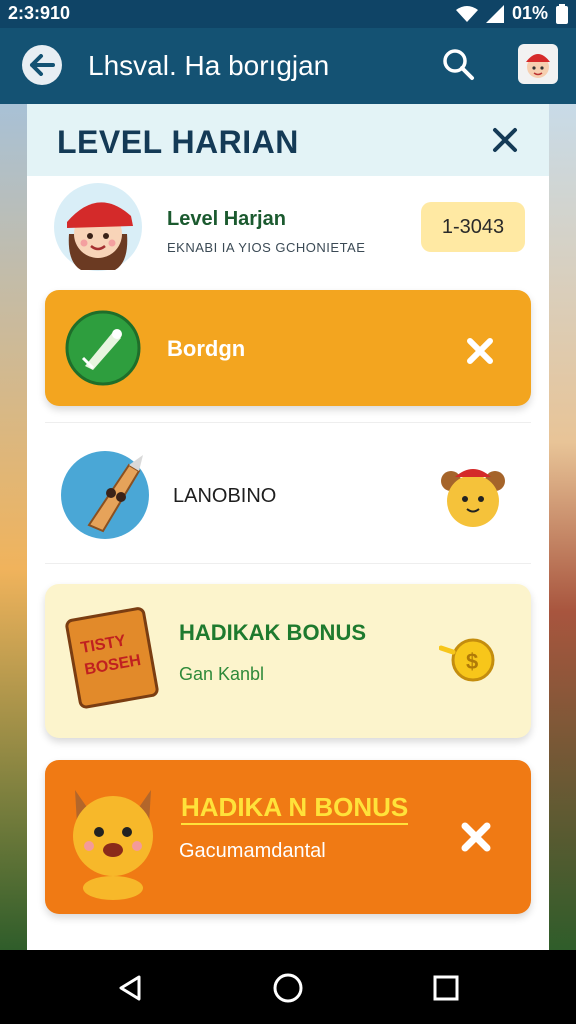  Describe the element at coordinates (529, 13) in the screenshot. I see `battery-percent: 01%` at that location.